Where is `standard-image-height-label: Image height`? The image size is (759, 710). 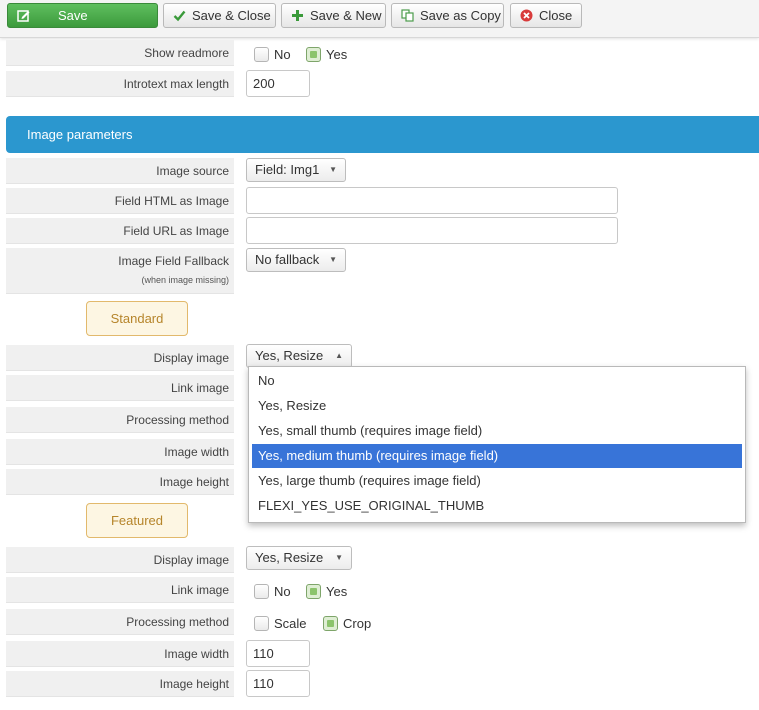
standard-image-height-label: Image height is located at coordinates (120, 482).